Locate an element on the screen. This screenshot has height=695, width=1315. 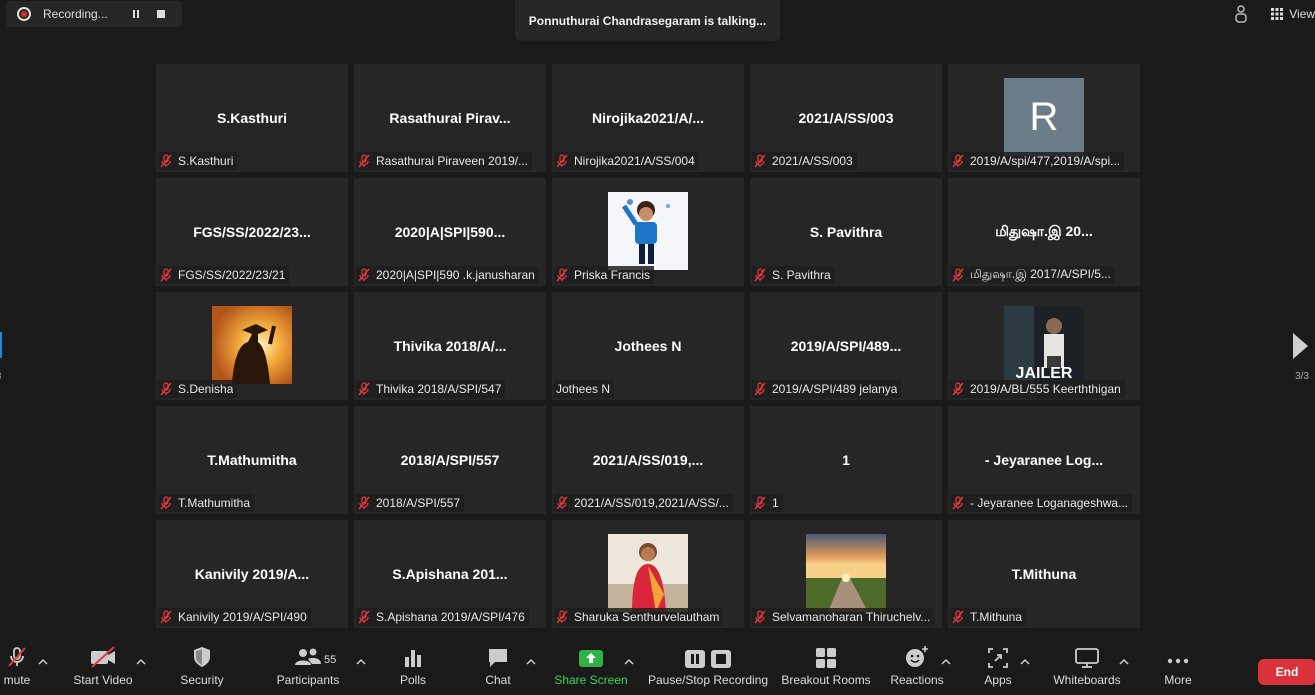
participant-tile: Jothees N Jothees N is located at coordinates (648, 346).